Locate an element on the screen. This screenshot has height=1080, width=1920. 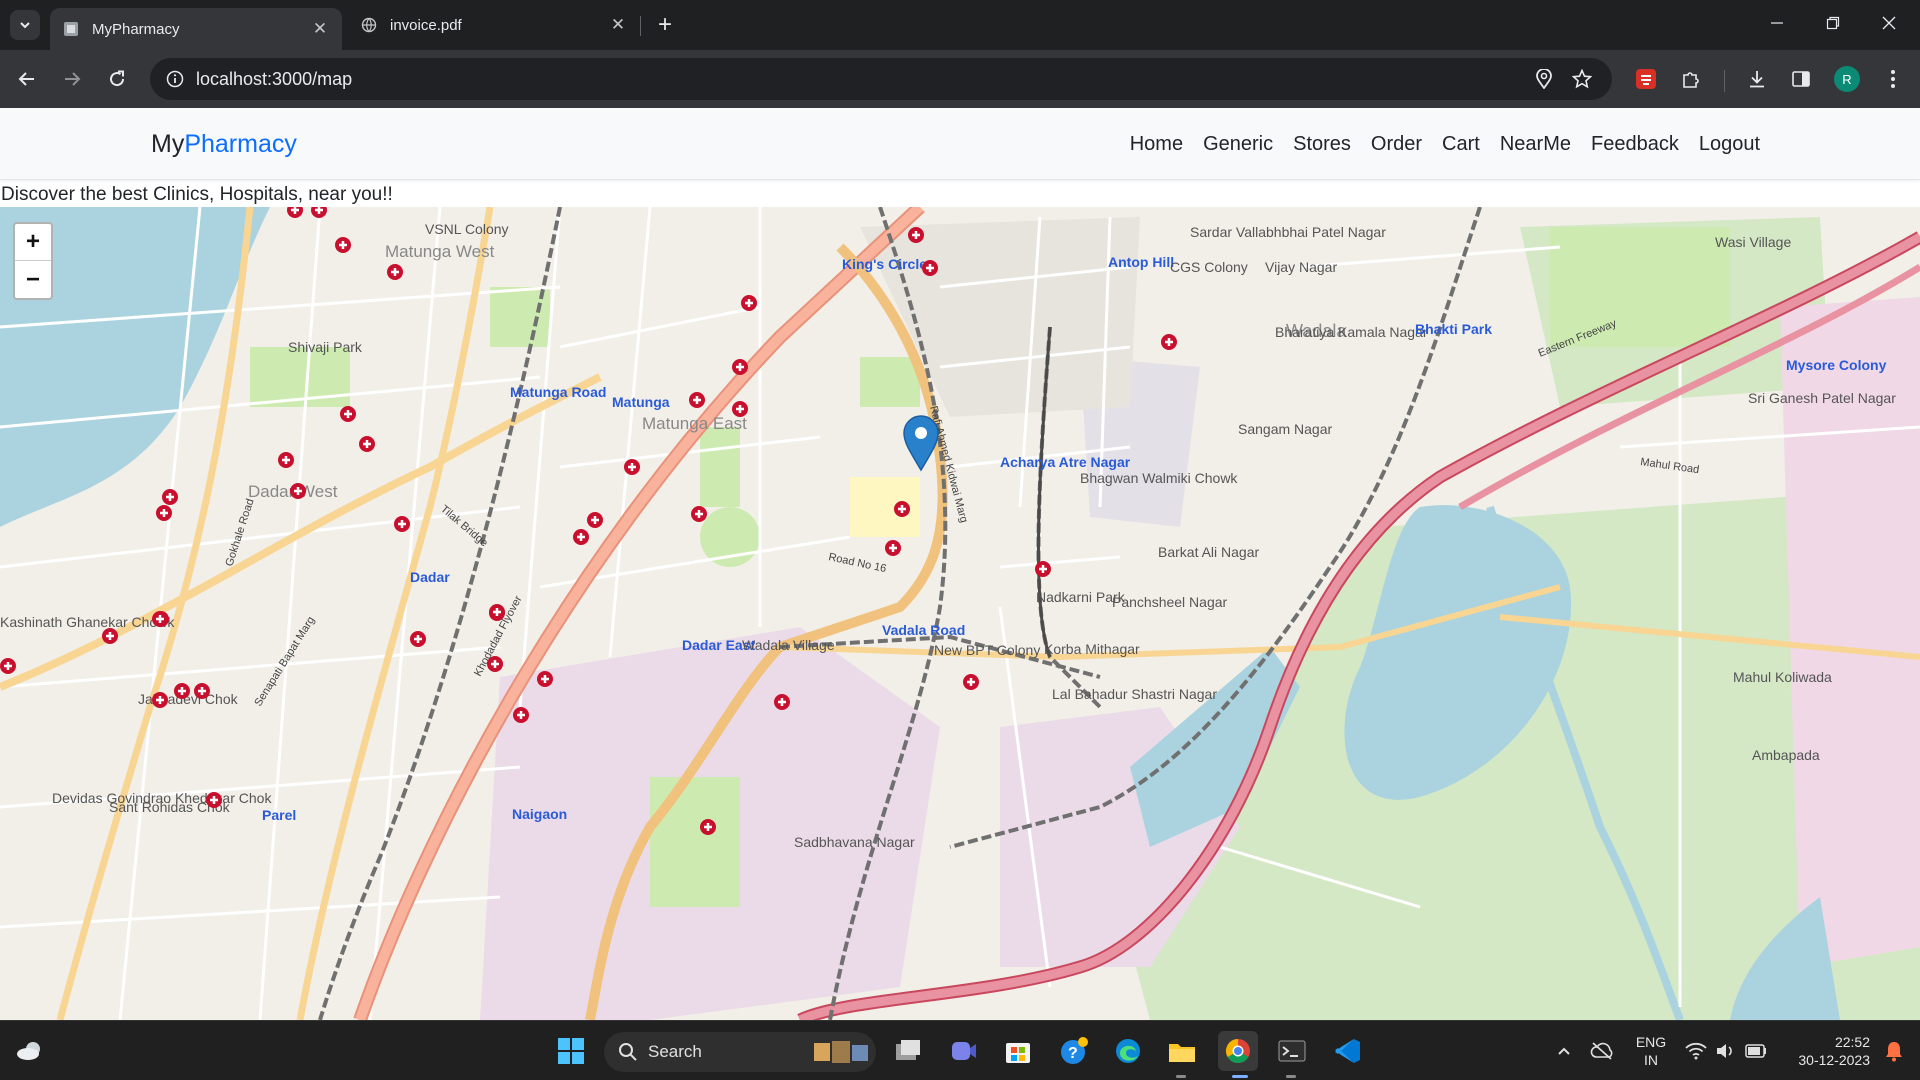
task-view-icon is located at coordinates (908, 1051).